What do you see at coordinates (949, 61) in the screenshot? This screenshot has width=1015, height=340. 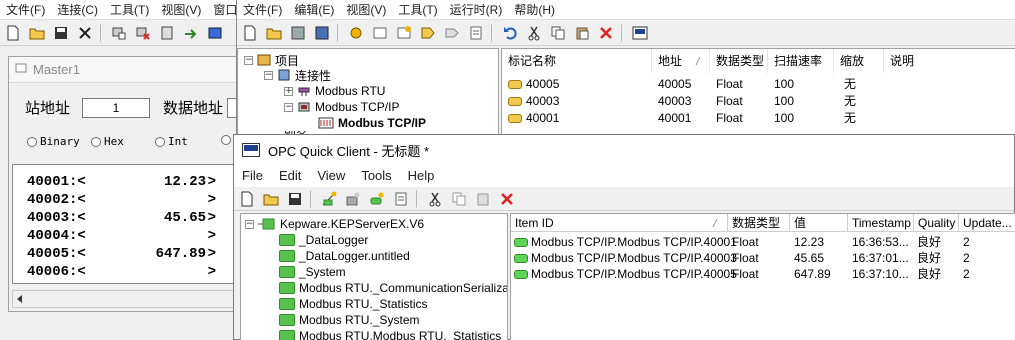 I see `column-description: 说明` at bounding box center [949, 61].